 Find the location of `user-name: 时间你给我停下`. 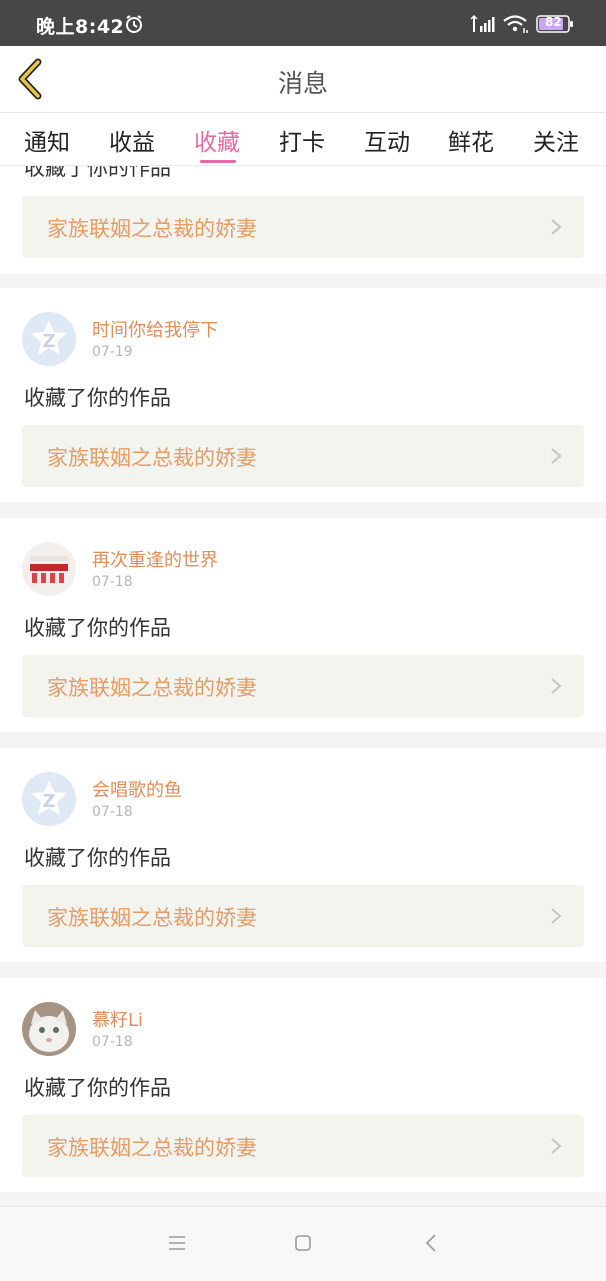

user-name: 时间你给我停下 is located at coordinates (155, 329).